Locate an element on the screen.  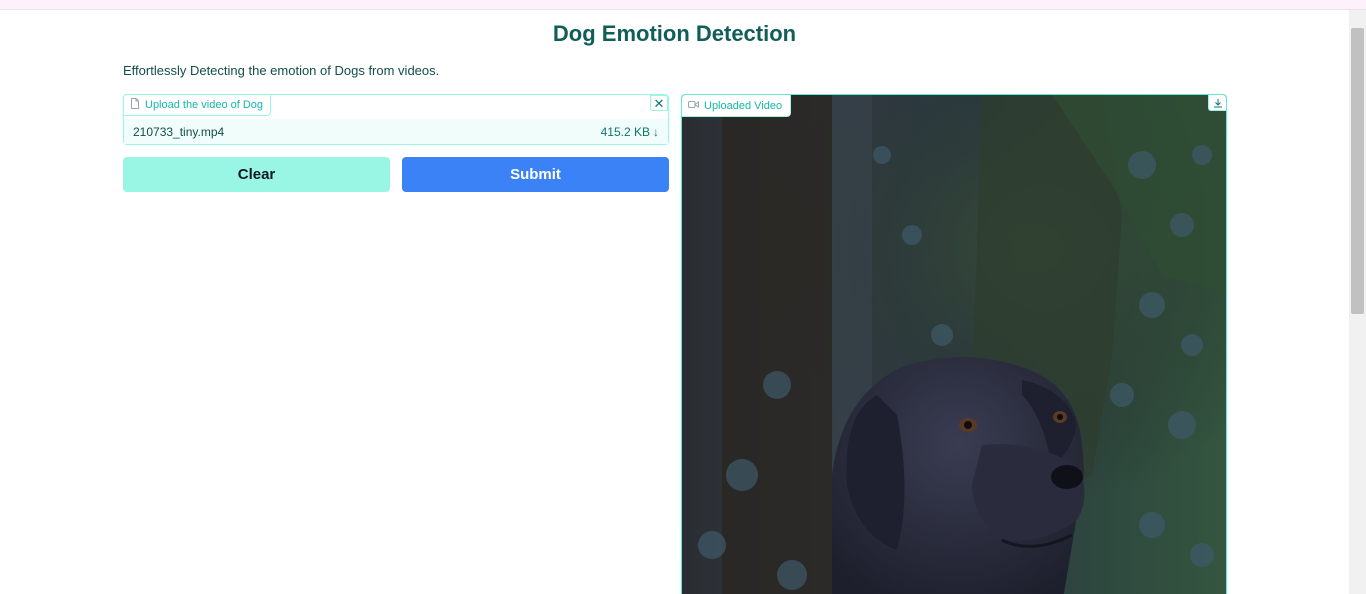
close-icon: ✕ is located at coordinates (659, 103).